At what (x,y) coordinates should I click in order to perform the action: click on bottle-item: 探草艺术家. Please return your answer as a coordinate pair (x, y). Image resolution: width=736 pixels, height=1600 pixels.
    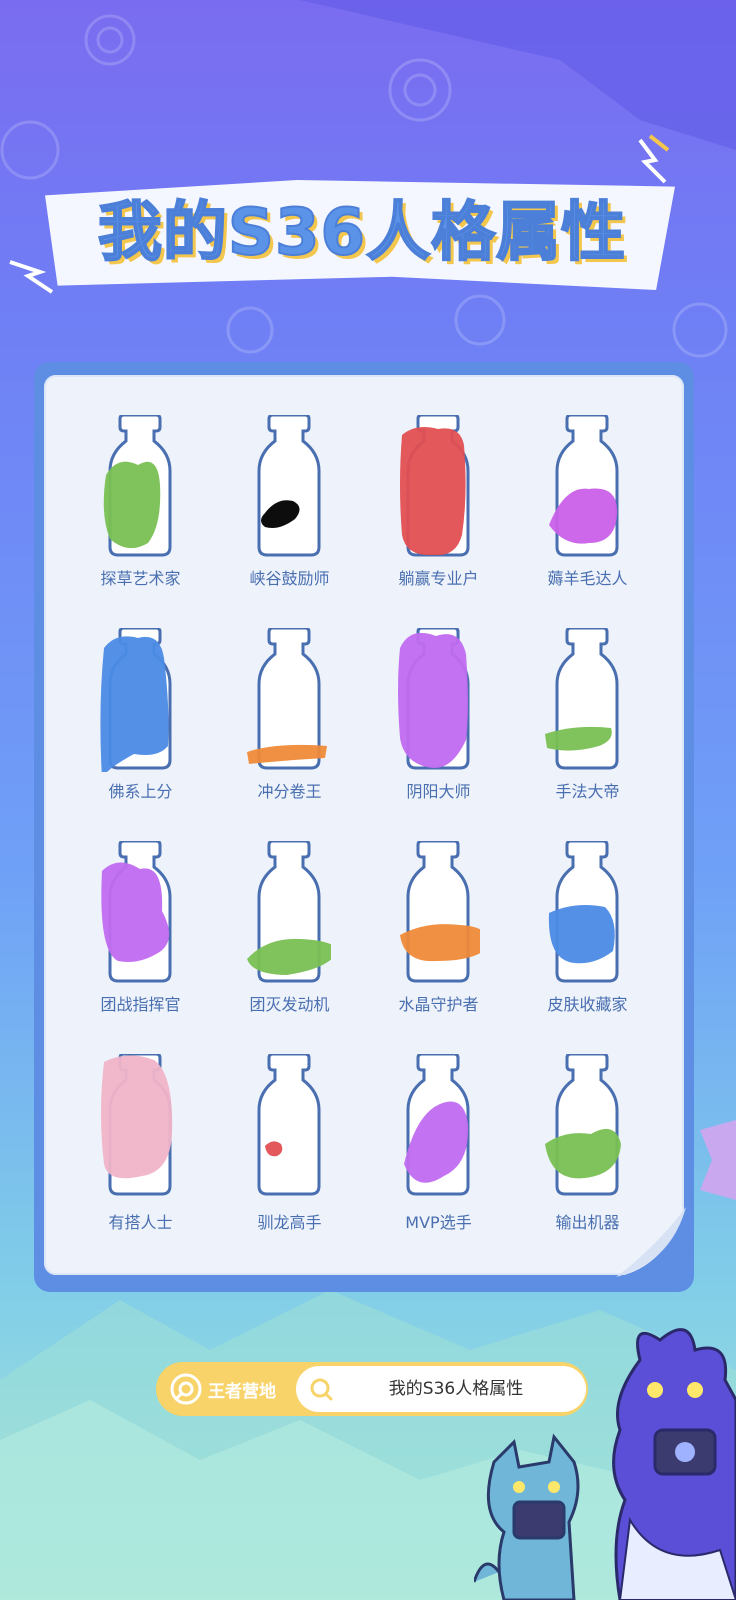
    Looking at the image, I should click on (140, 516).